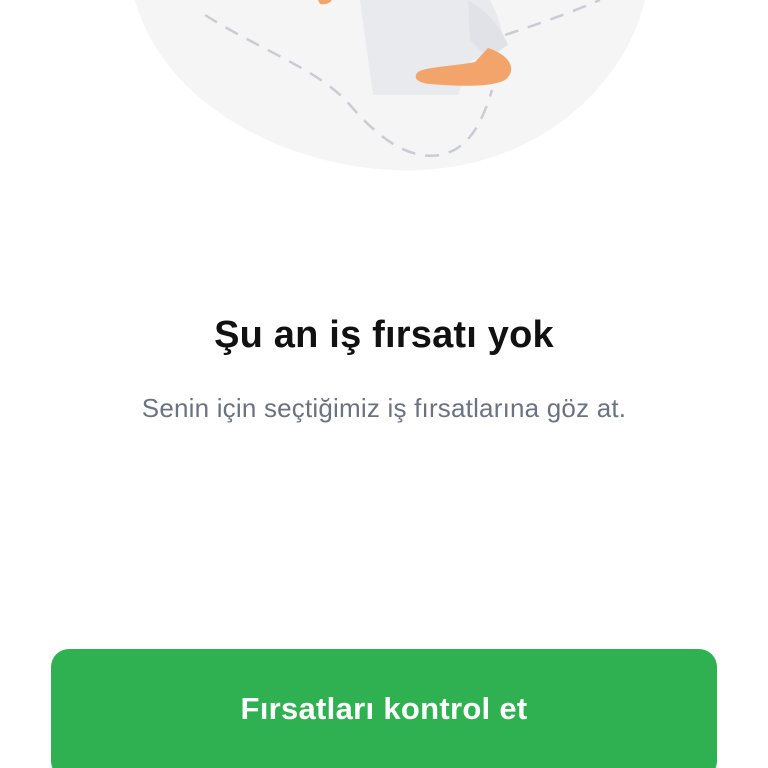 The height and width of the screenshot is (768, 768). I want to click on empty-state-title: Şu an iş fırsatı yok, so click(384, 335).